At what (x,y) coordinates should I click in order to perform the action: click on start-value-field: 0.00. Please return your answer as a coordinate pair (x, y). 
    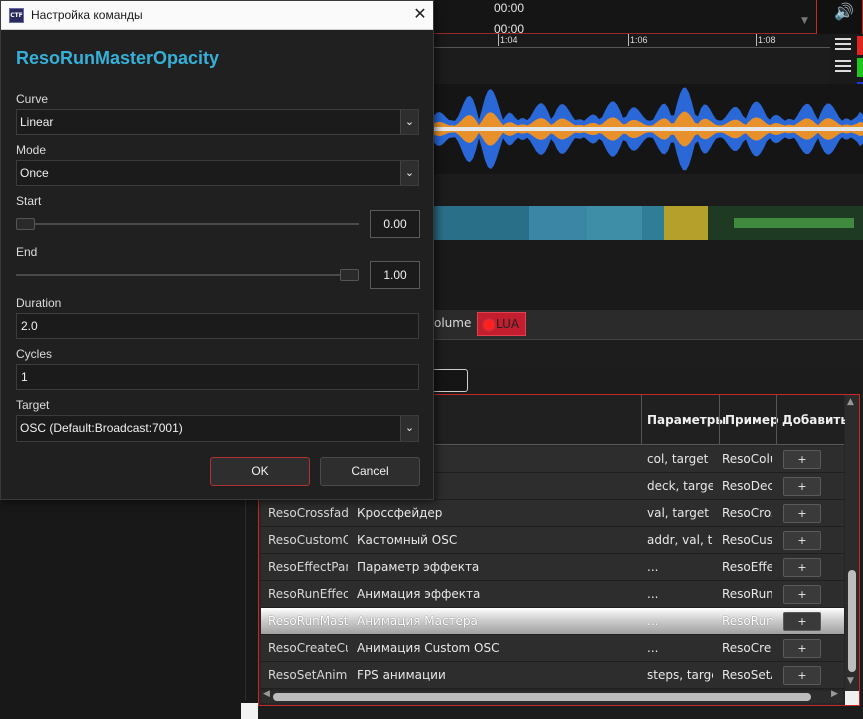
    Looking at the image, I should click on (395, 224).